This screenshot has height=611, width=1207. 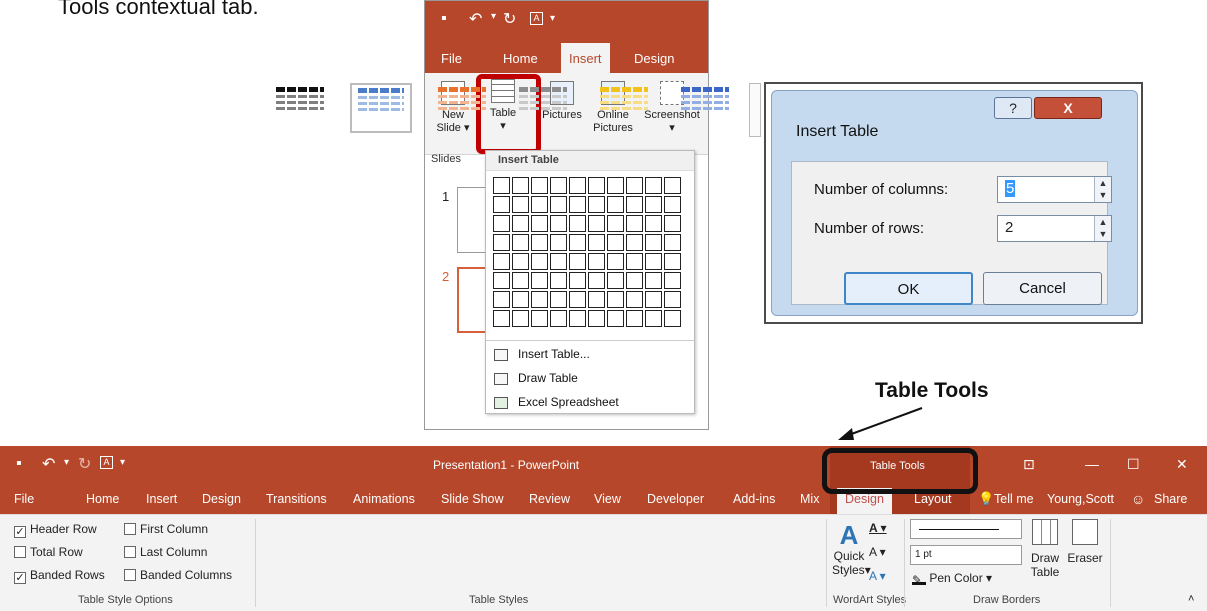 I want to click on header-row-option: ✓ Header Row, so click(x=55, y=530).